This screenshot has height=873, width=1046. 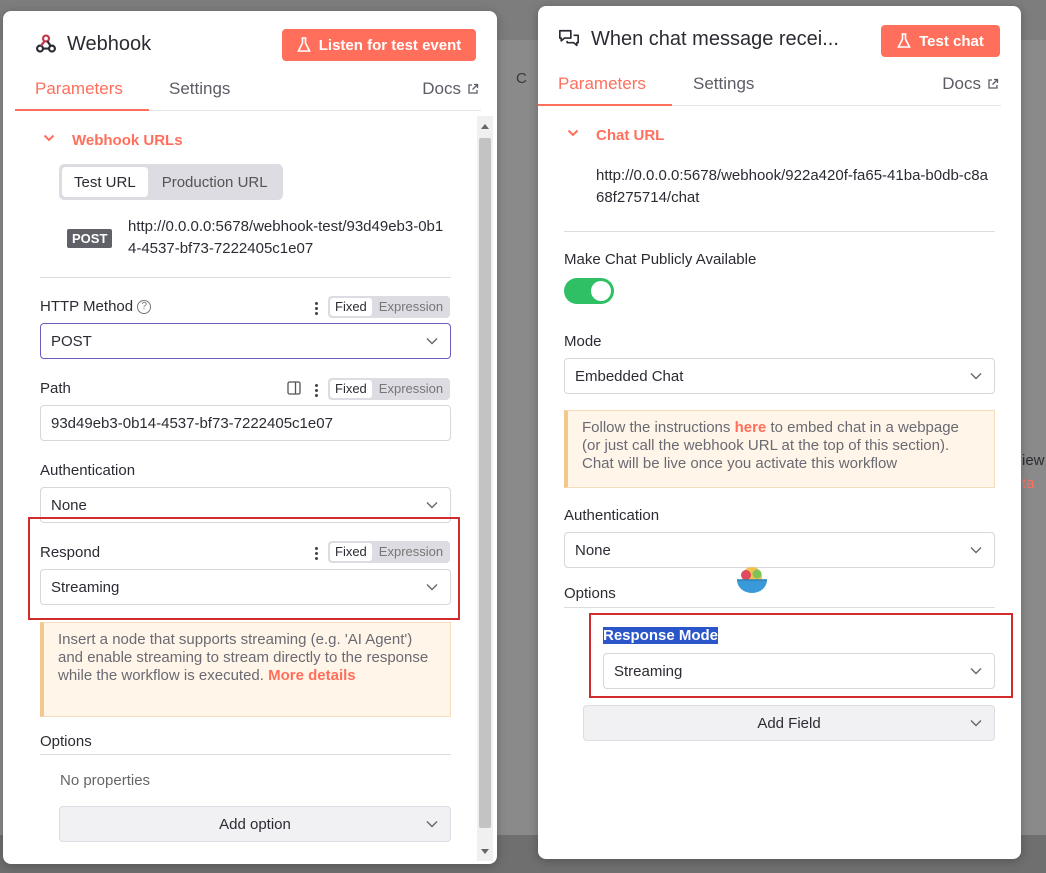 I want to click on panel-title: Webhook, so click(x=109, y=44).